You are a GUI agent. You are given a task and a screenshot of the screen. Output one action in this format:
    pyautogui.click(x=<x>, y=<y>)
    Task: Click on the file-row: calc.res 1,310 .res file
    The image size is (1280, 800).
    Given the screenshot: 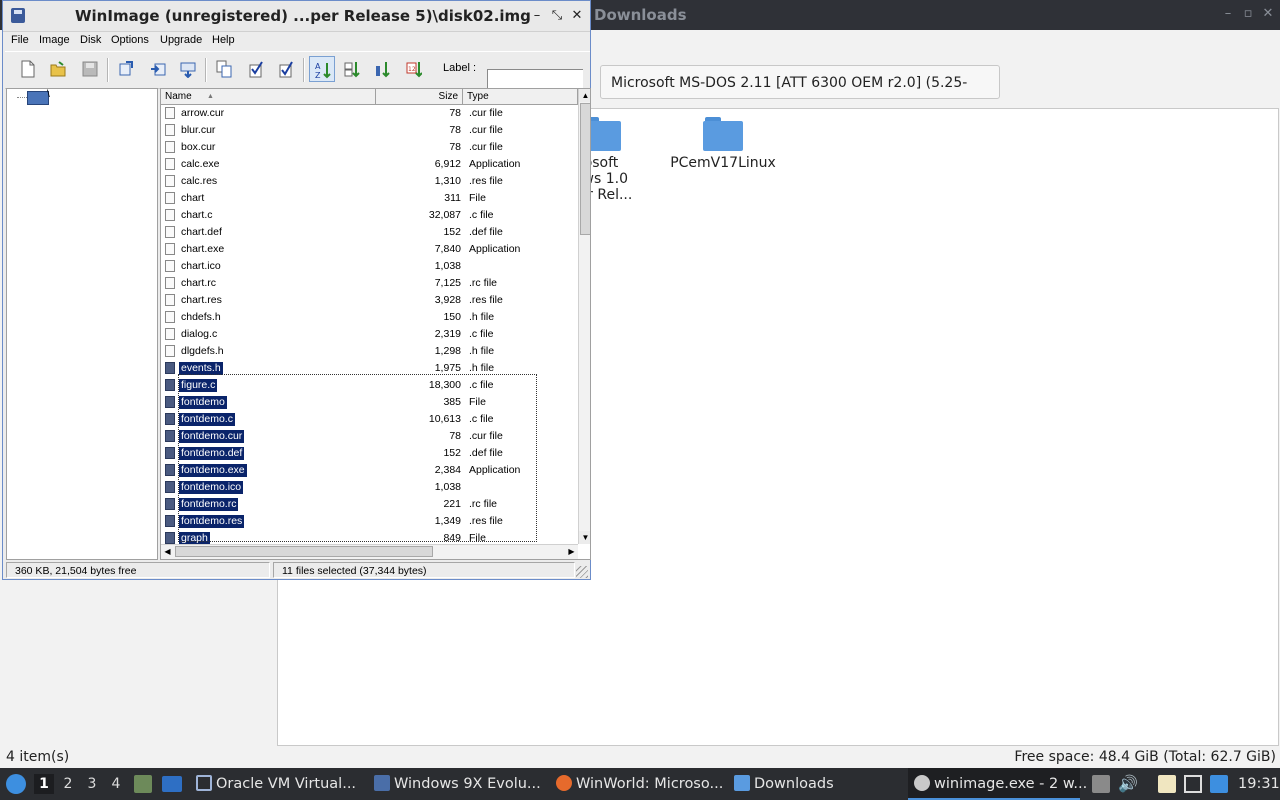 What is the action you would take?
    pyautogui.click(x=369, y=181)
    